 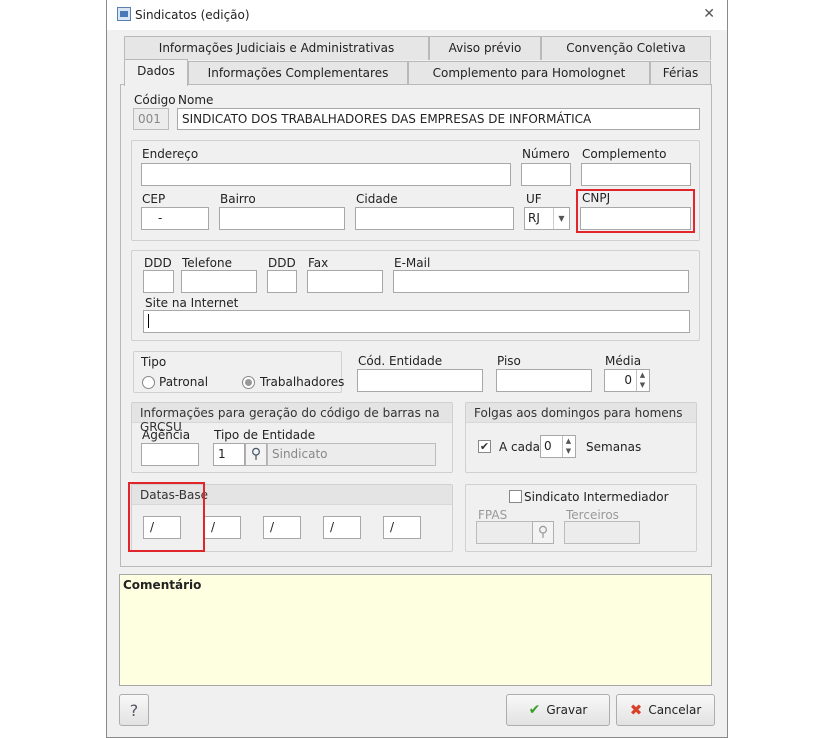 I want to click on ddd-field, so click(x=158, y=281).